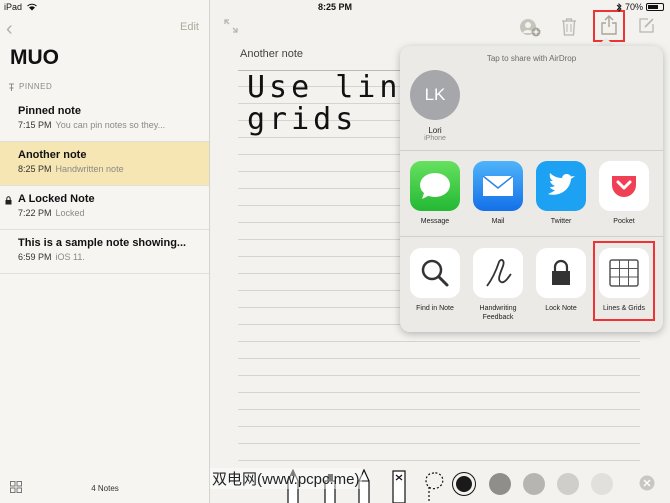 Image resolution: width=670 pixels, height=503 pixels. I want to click on share-app-mail: Mail, so click(498, 193).